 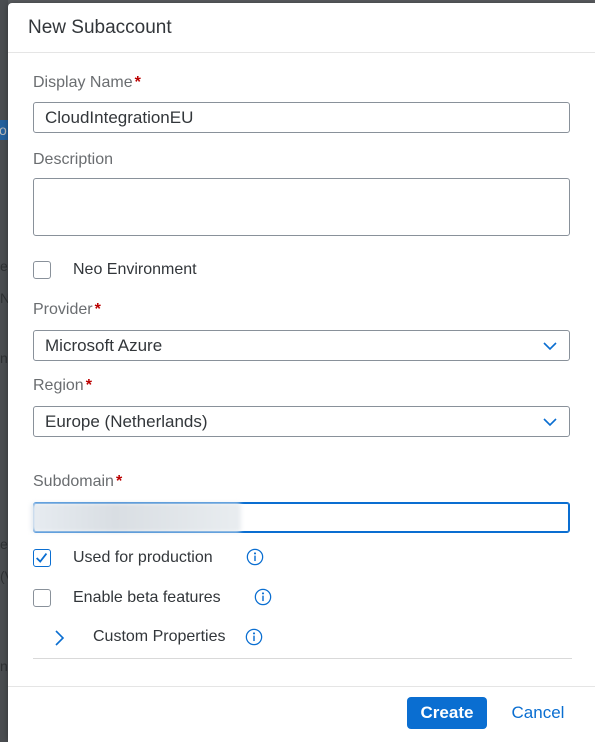 I want to click on region-label-text: Region, so click(x=58, y=385).